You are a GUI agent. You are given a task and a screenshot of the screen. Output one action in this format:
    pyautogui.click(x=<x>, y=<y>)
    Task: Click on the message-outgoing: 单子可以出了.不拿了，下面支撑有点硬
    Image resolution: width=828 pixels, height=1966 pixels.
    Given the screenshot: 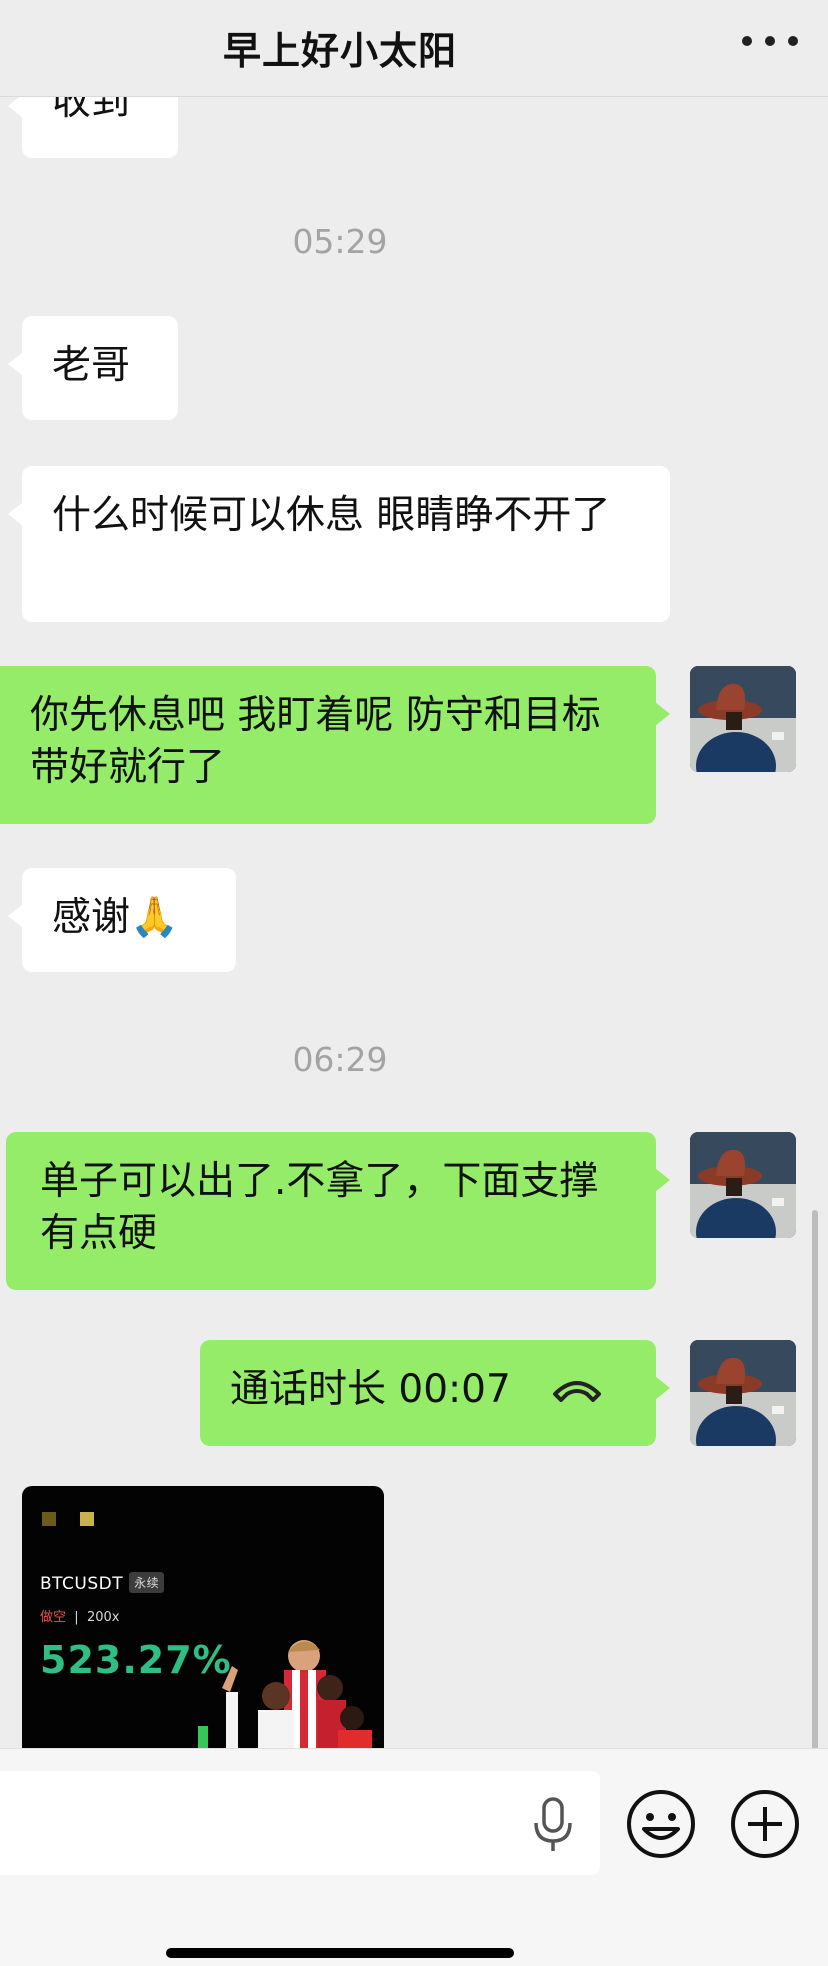 What is the action you would take?
    pyautogui.click(x=338, y=1211)
    